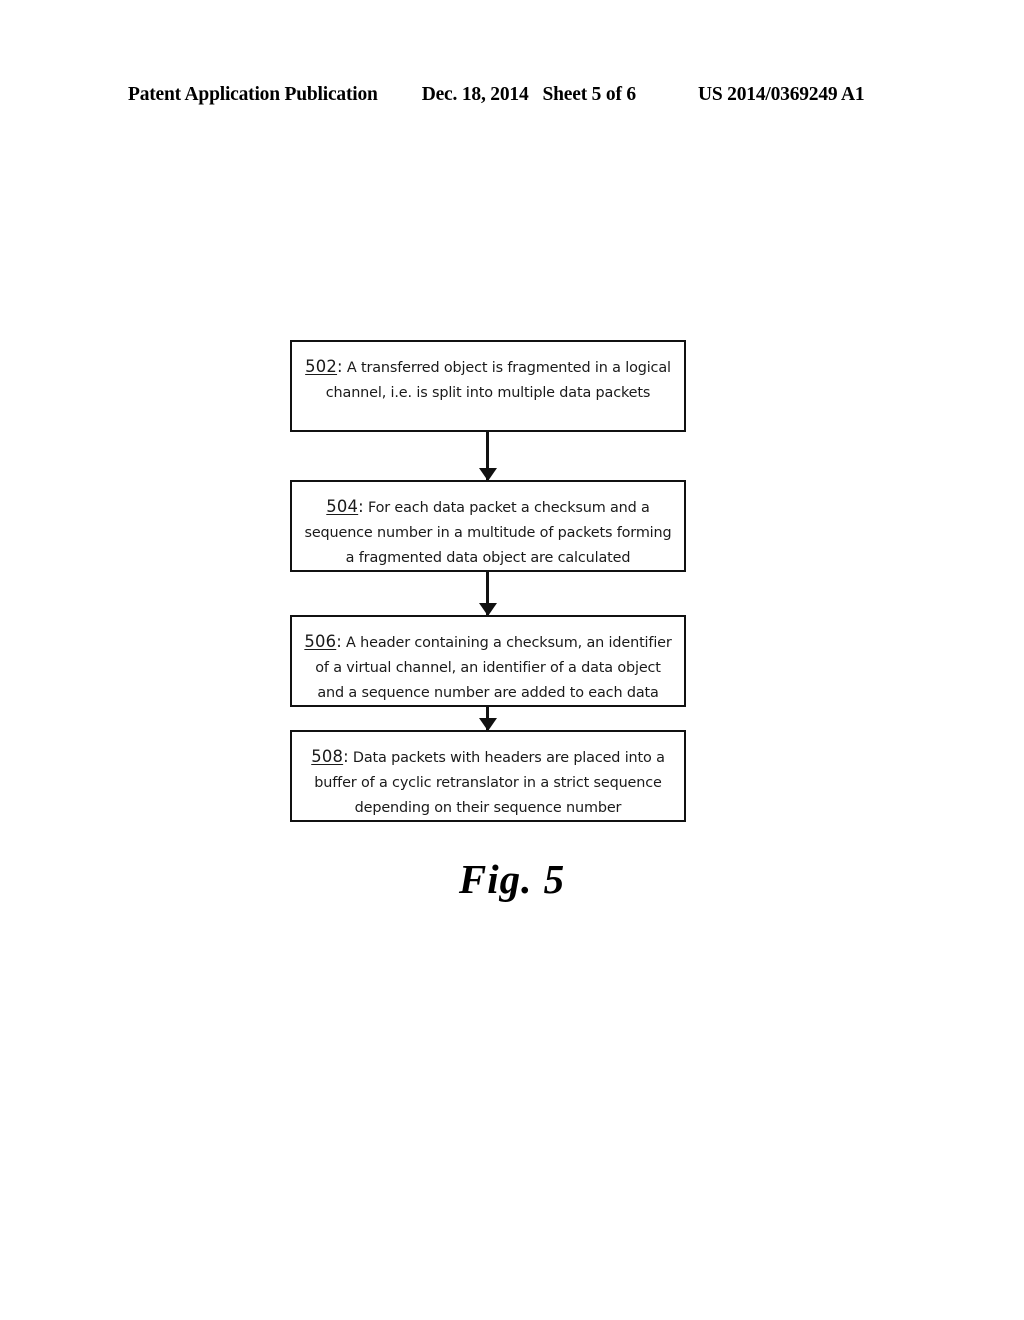 This screenshot has width=1024, height=1320. What do you see at coordinates (781, 94) in the screenshot?
I see `document-number: US 2014/0369249 A1` at bounding box center [781, 94].